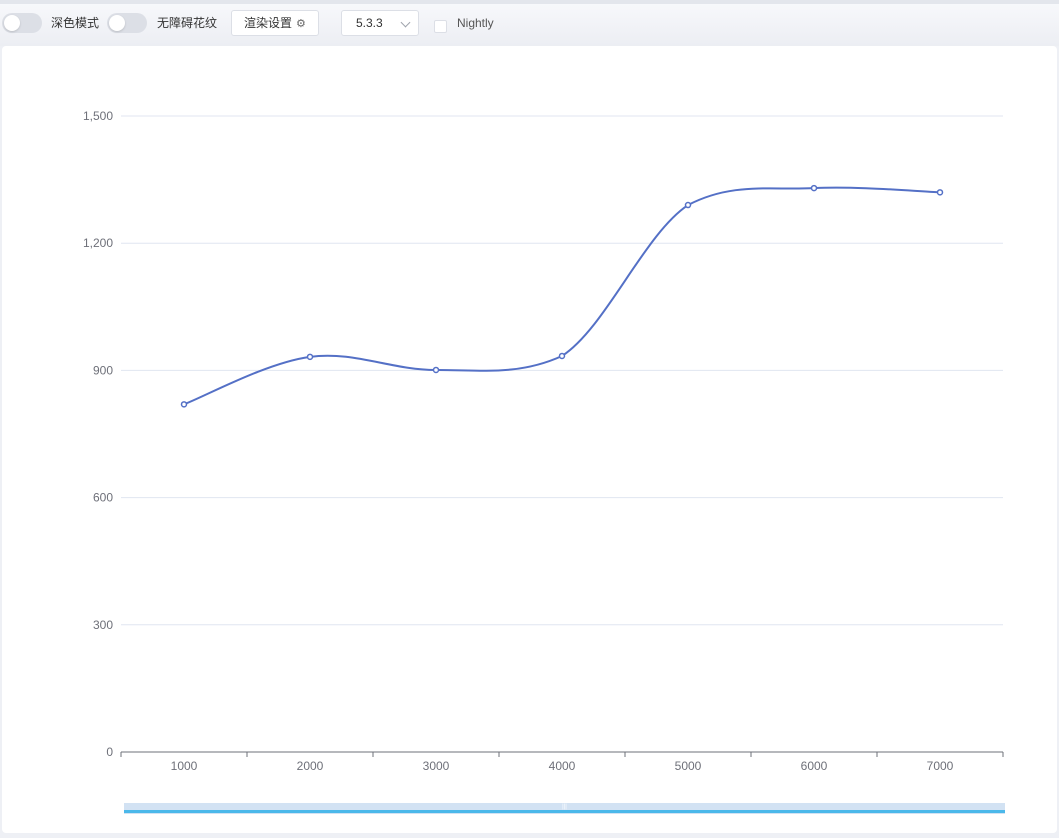 The image size is (1059, 838). What do you see at coordinates (440, 26) in the screenshot?
I see `nightly-checkbox` at bounding box center [440, 26].